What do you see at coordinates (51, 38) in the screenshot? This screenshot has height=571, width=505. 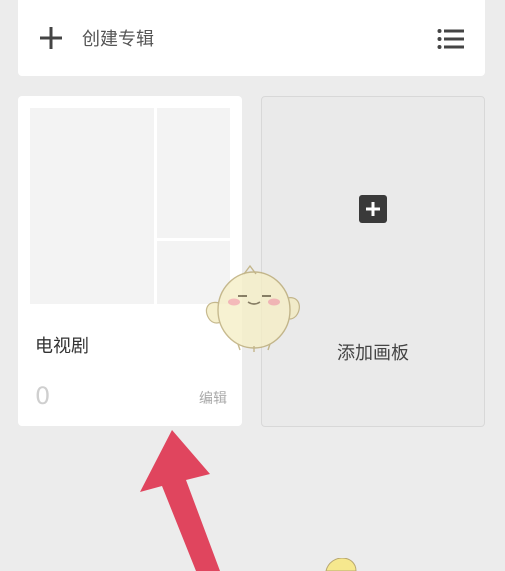 I see `plus-icon` at bounding box center [51, 38].